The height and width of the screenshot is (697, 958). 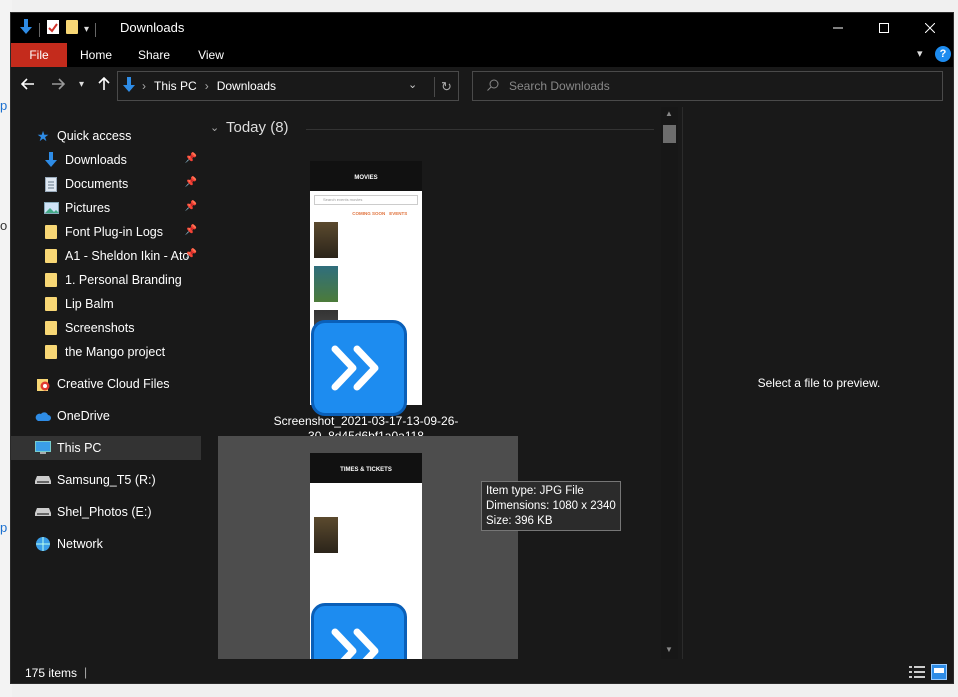 I want to click on scroll-up-icon: ▲, so click(x=669, y=113).